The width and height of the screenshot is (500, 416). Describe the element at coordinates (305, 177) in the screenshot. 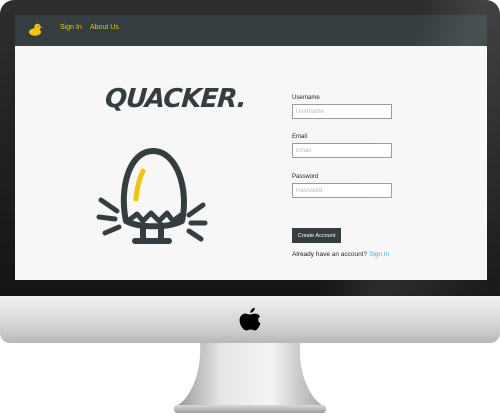

I see `password-label: Password` at that location.